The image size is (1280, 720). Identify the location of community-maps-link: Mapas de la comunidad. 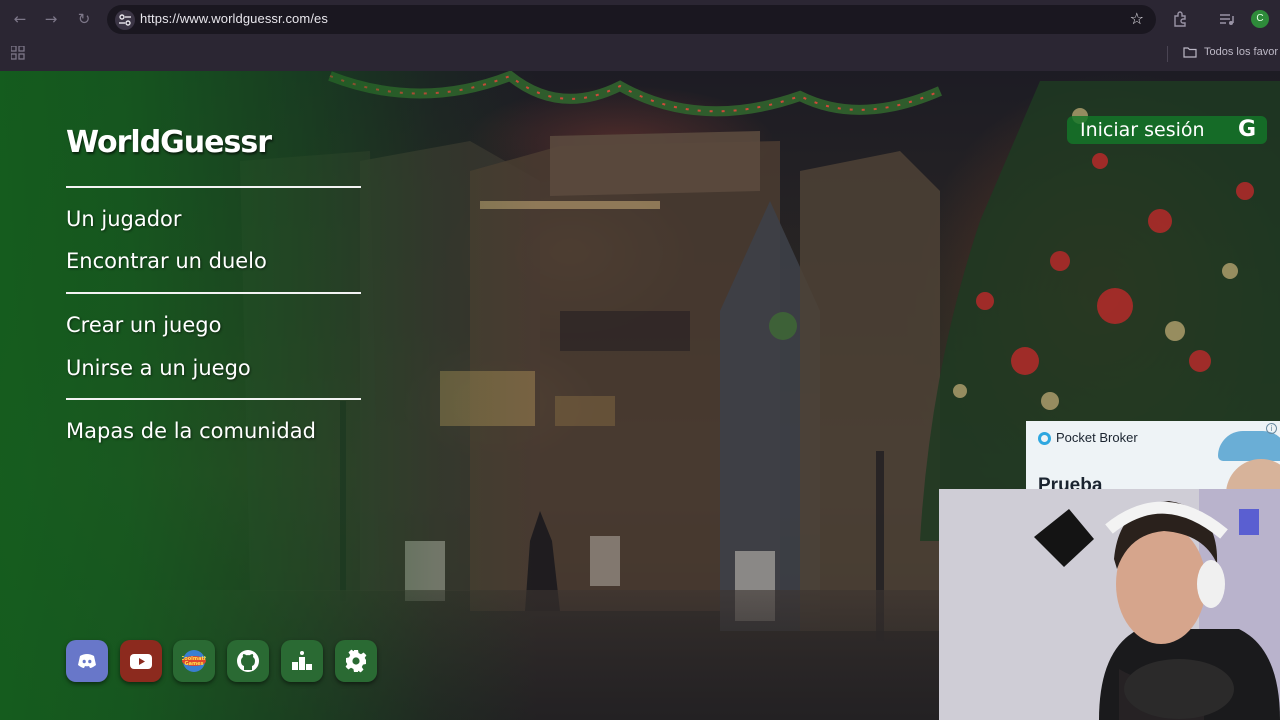
(191, 431).